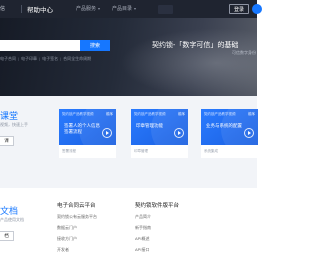  What do you see at coordinates (141, 151) in the screenshot?
I see `card-footer: 印章管理` at bounding box center [141, 151].